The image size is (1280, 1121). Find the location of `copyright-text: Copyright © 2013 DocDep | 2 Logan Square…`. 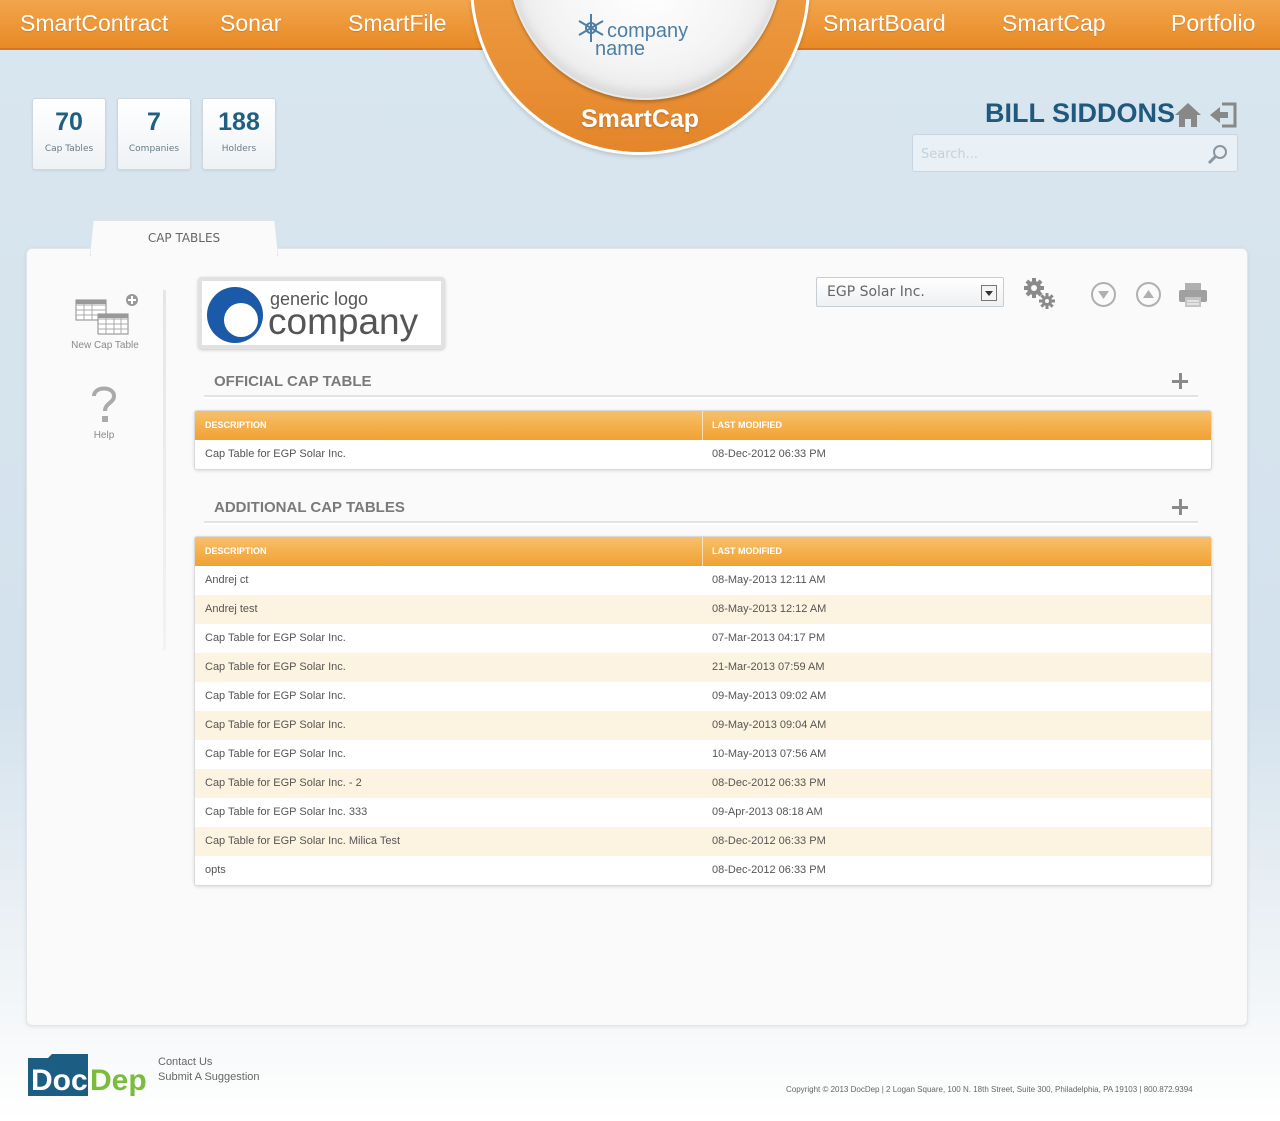

copyright-text: Copyright © 2013 DocDep | 2 Logan Square… is located at coordinates (989, 1089).